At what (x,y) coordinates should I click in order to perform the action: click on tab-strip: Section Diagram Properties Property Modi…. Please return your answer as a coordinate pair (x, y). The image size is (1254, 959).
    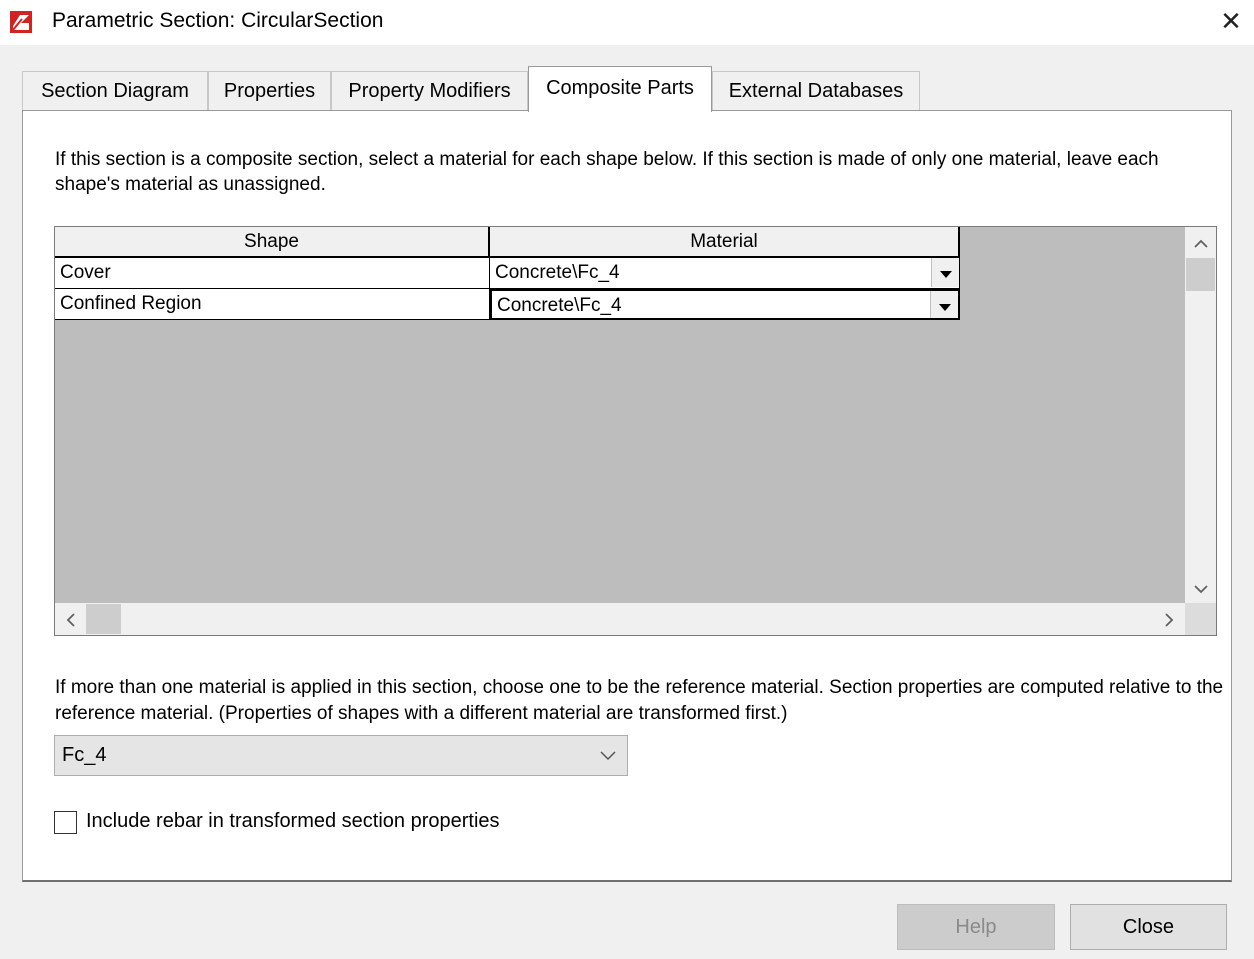
    Looking at the image, I should click on (627, 89).